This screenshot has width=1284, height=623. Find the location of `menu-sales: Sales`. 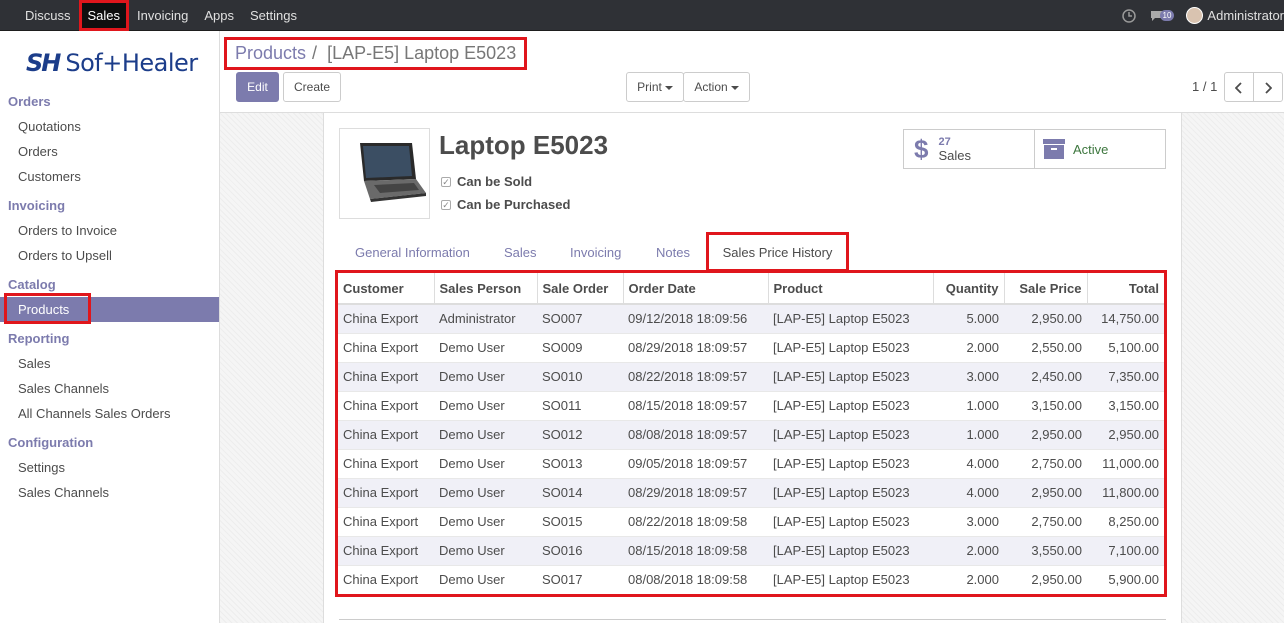

menu-sales: Sales is located at coordinates (104, 15).